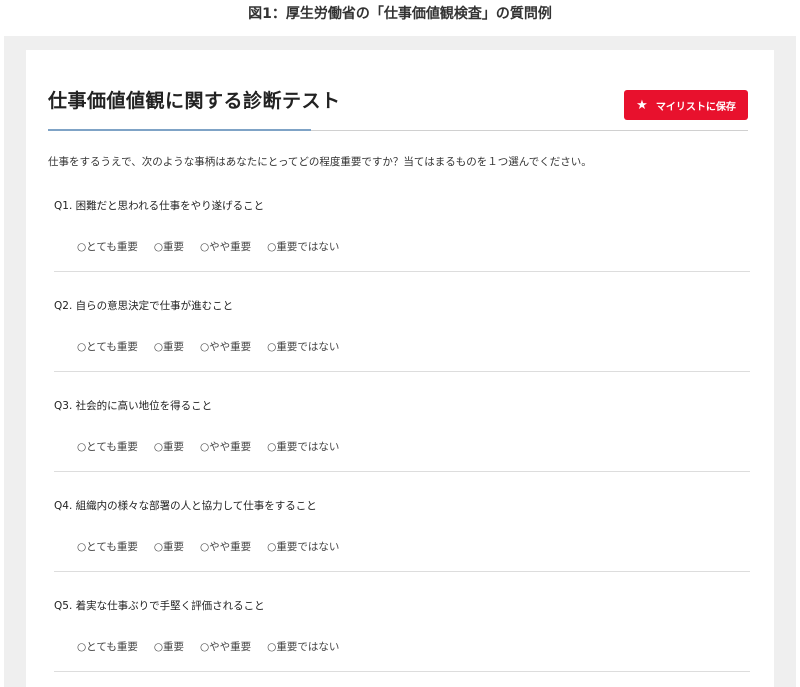 This screenshot has width=800, height=687. Describe the element at coordinates (159, 606) in the screenshot. I see `question-text: Q5. 着実な仕事ぶりで手堅く評価されること` at that location.